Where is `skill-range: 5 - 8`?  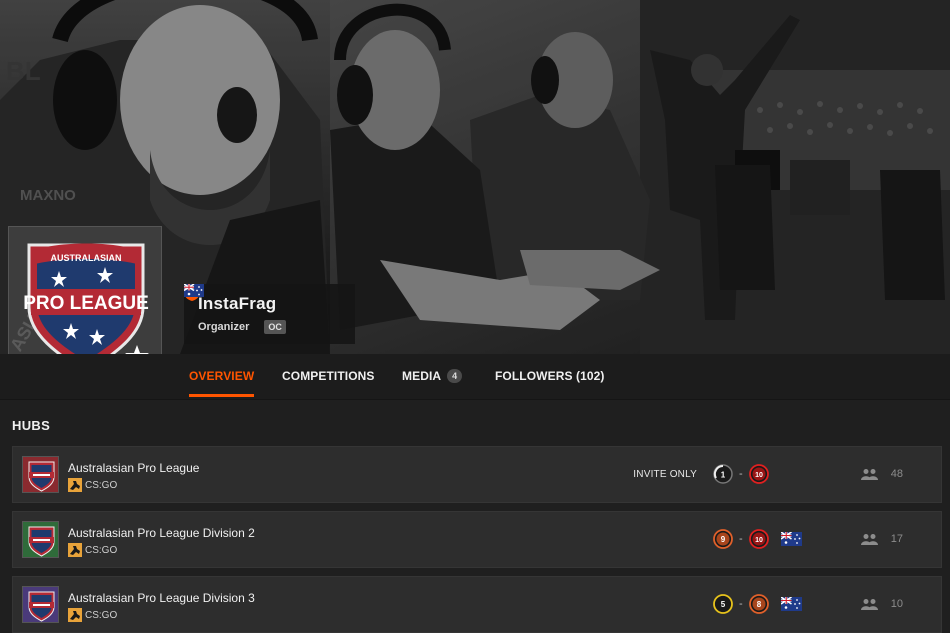
skill-range: 5 - 8 is located at coordinates (741, 604).